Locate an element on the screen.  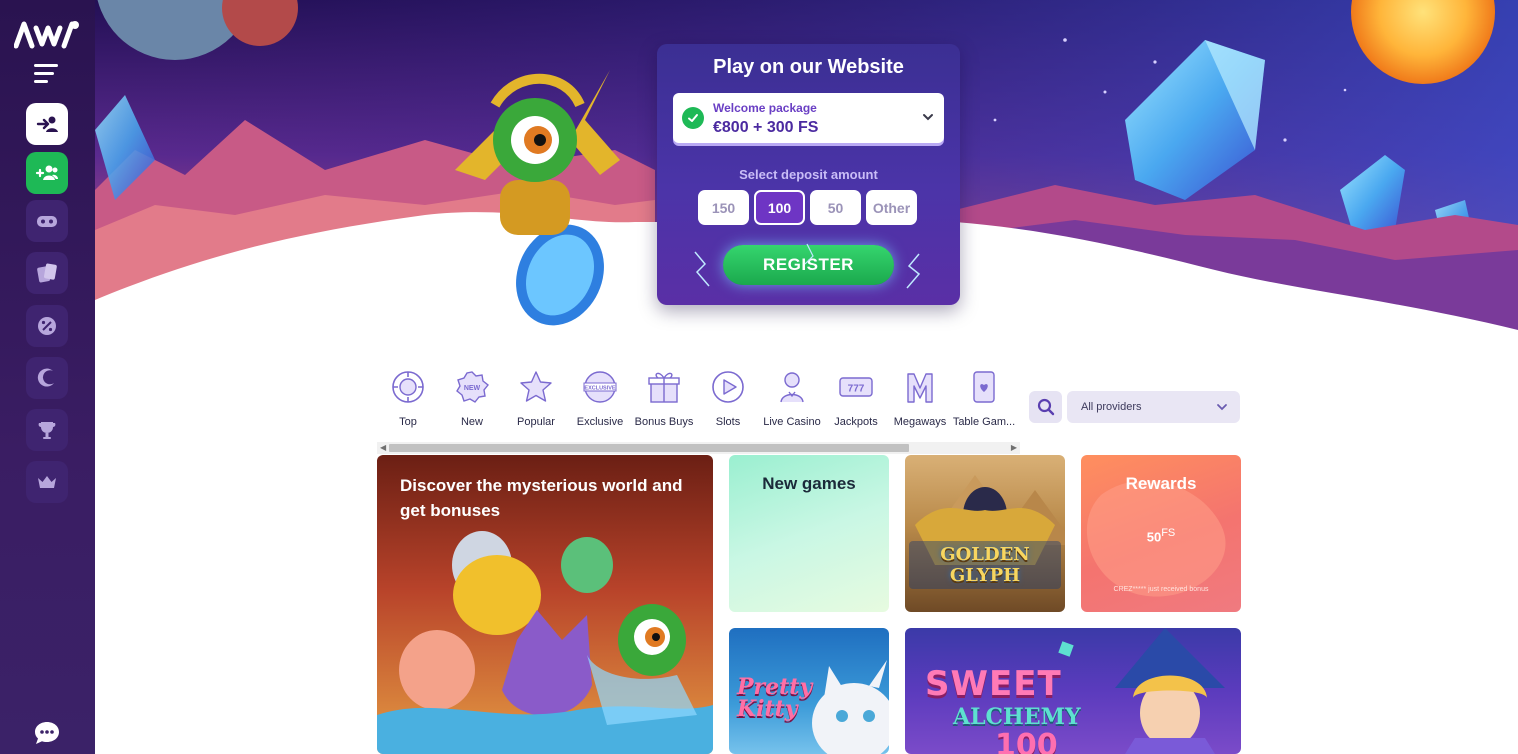
search-icon is located at coordinates (1045, 407).